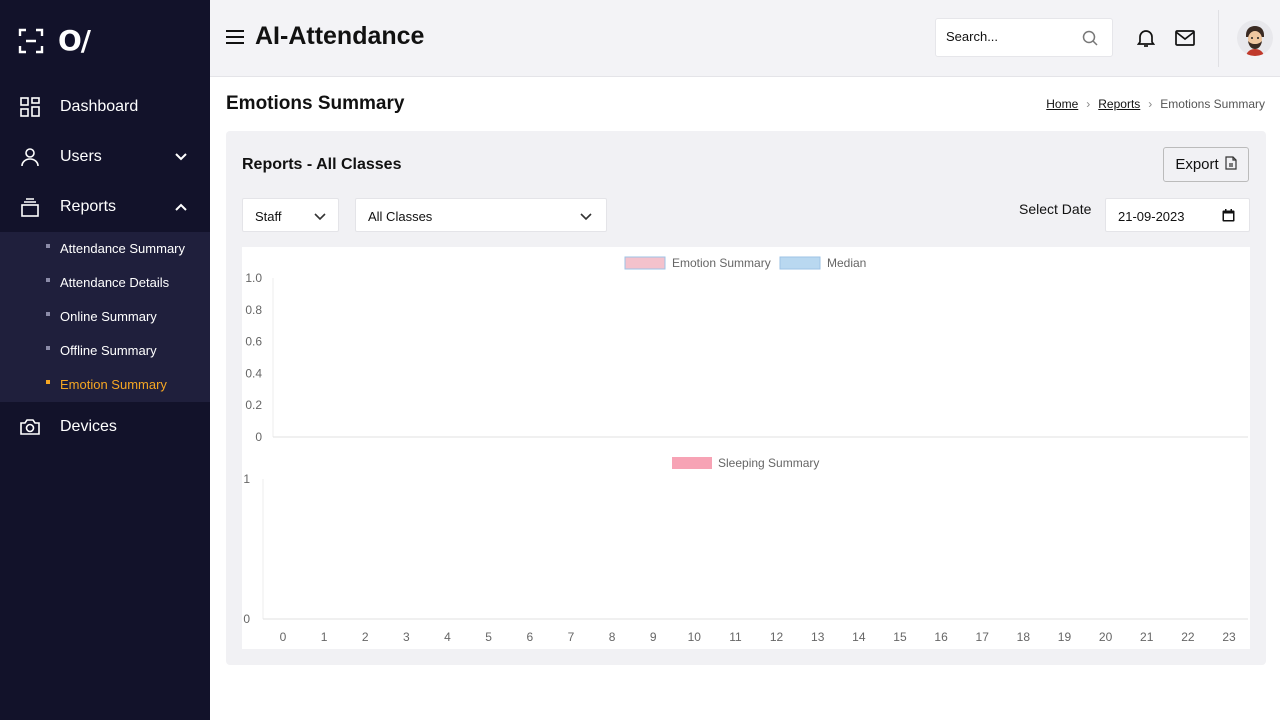 This screenshot has width=1280, height=720. Describe the element at coordinates (1185, 38) in the screenshot. I see `mail-icon` at that location.